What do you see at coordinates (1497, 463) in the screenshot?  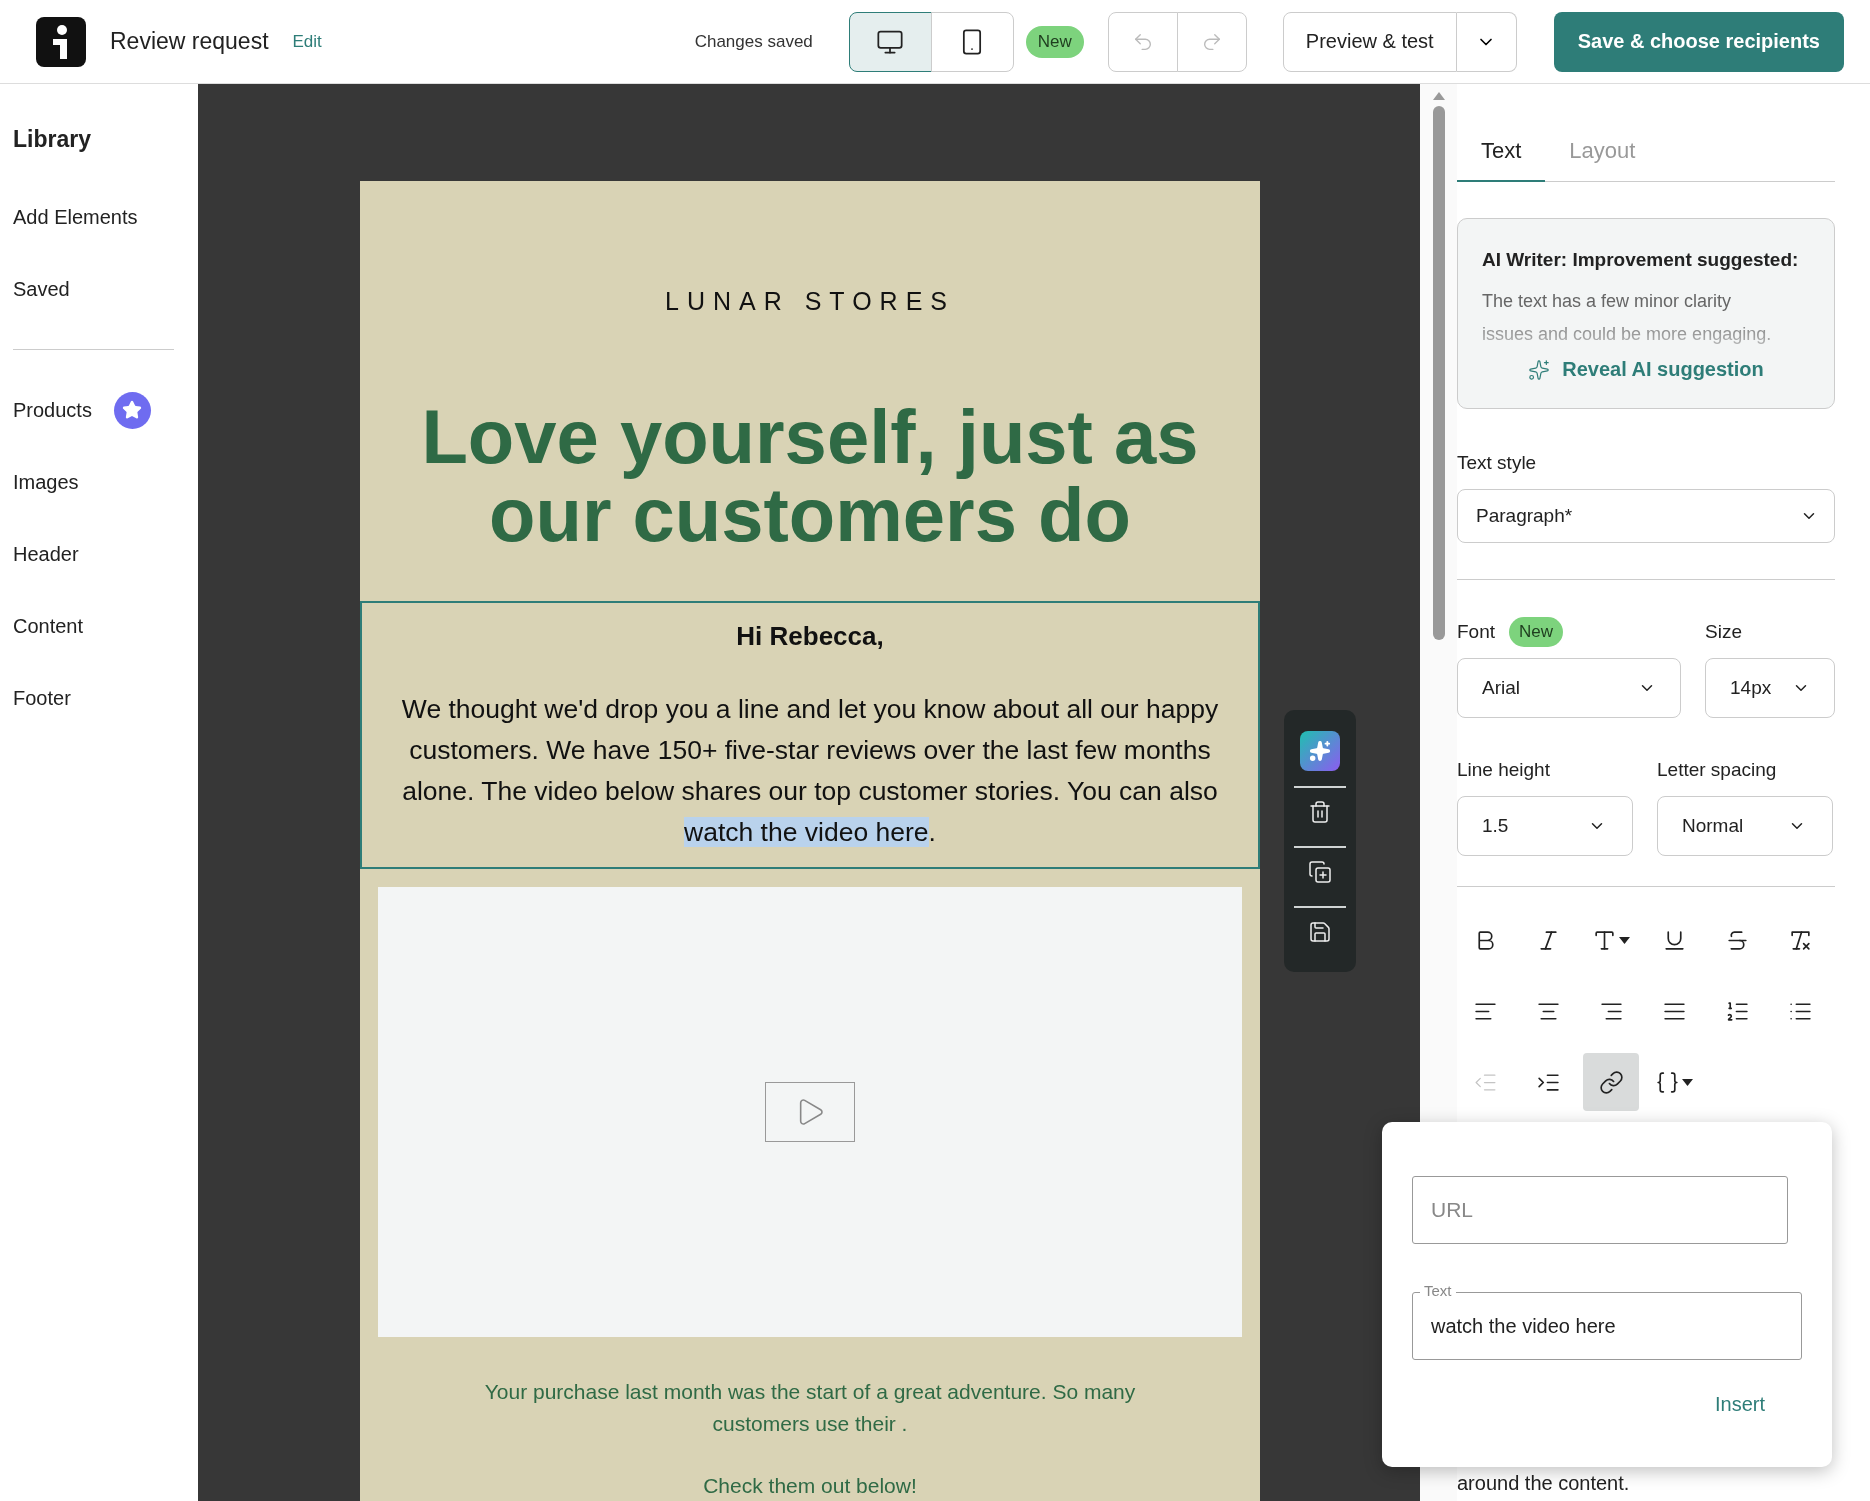 I see `field-label: Text style` at bounding box center [1497, 463].